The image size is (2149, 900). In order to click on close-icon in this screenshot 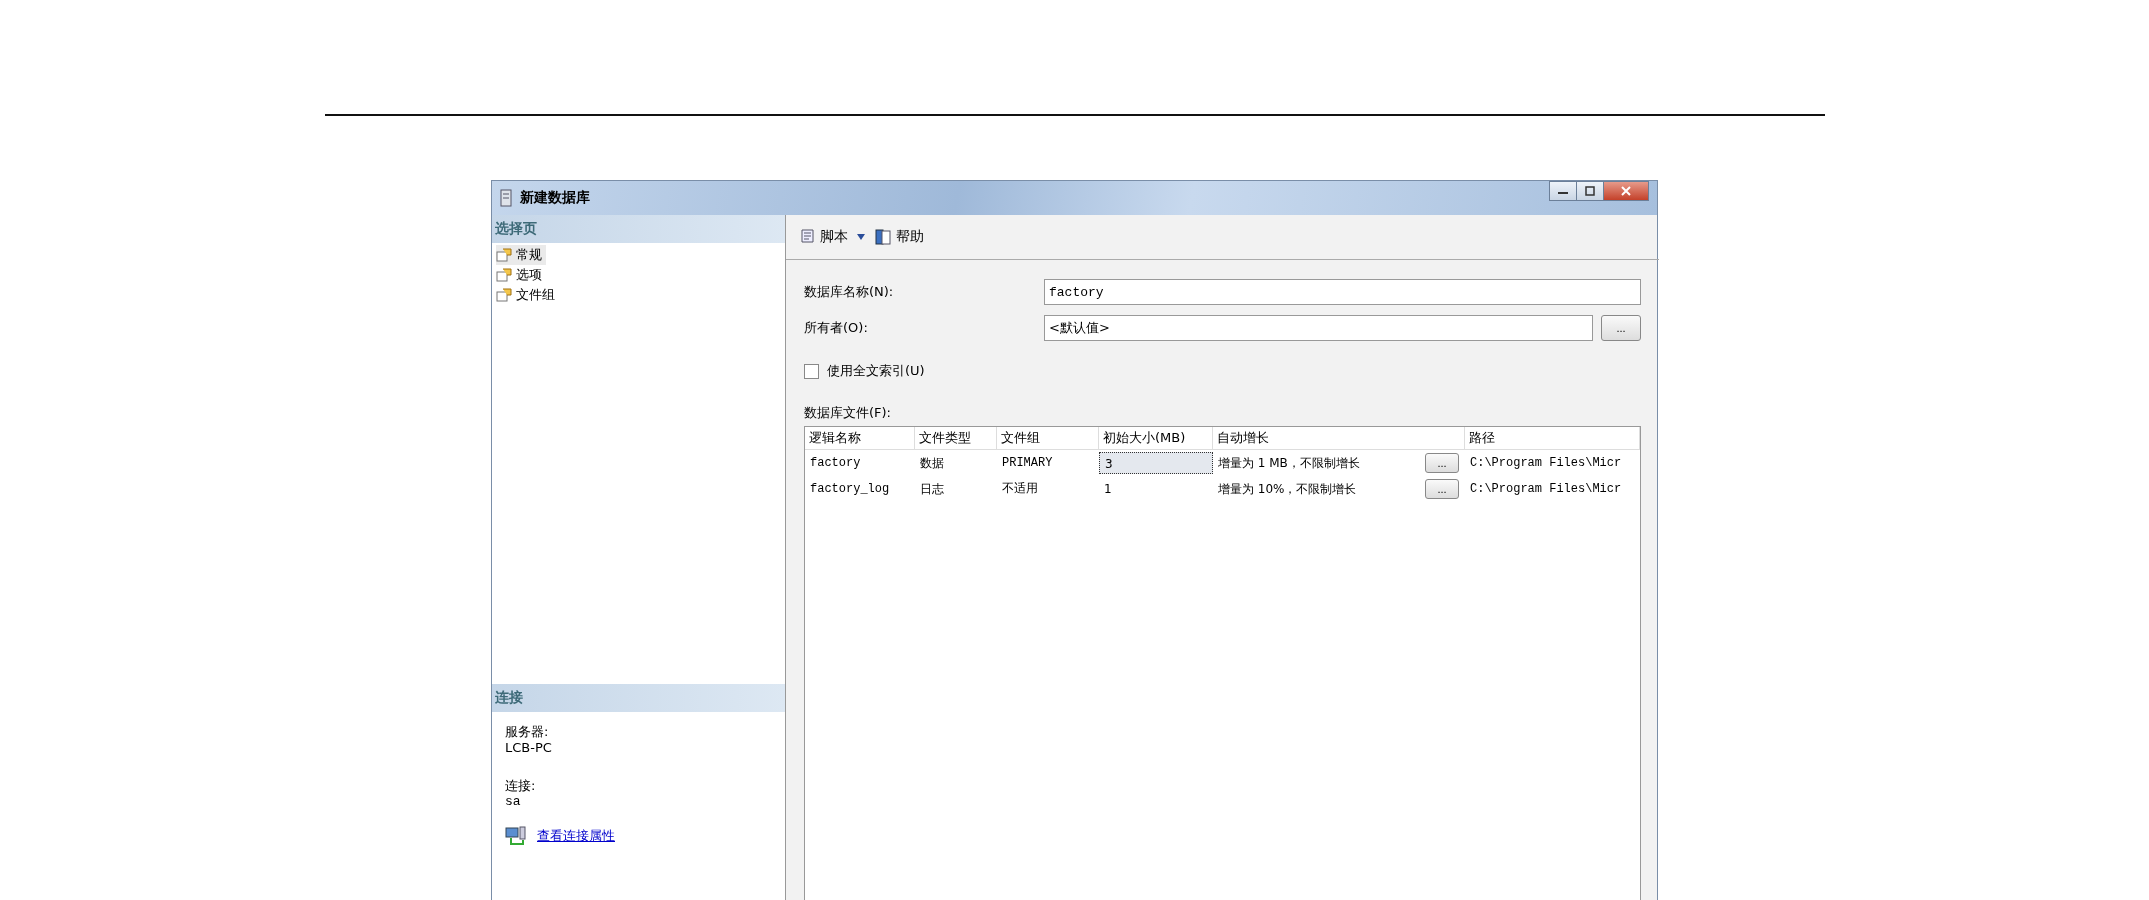, I will do `click(1626, 191)`.